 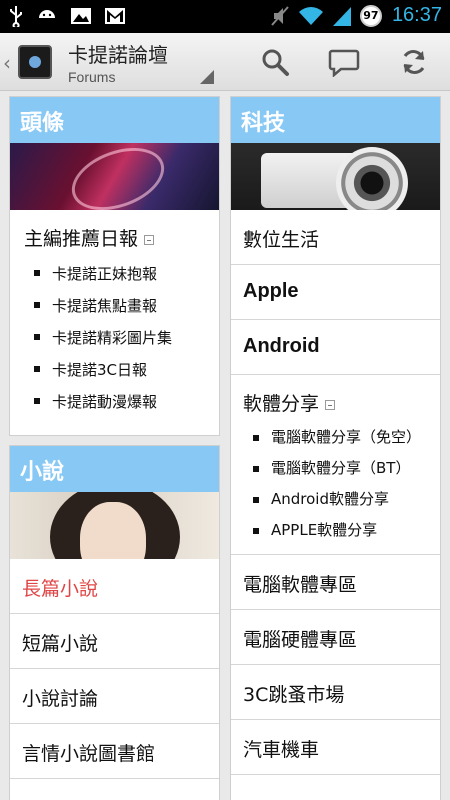 I want to click on list-item: 卡提諾動漫爆報, so click(x=126, y=401).